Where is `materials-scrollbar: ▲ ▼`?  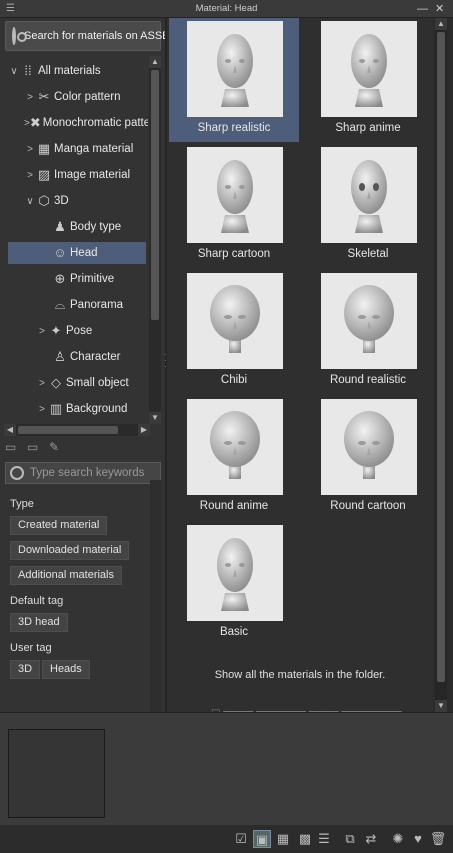
materials-scrollbar: ▲ ▼ is located at coordinates (441, 365).